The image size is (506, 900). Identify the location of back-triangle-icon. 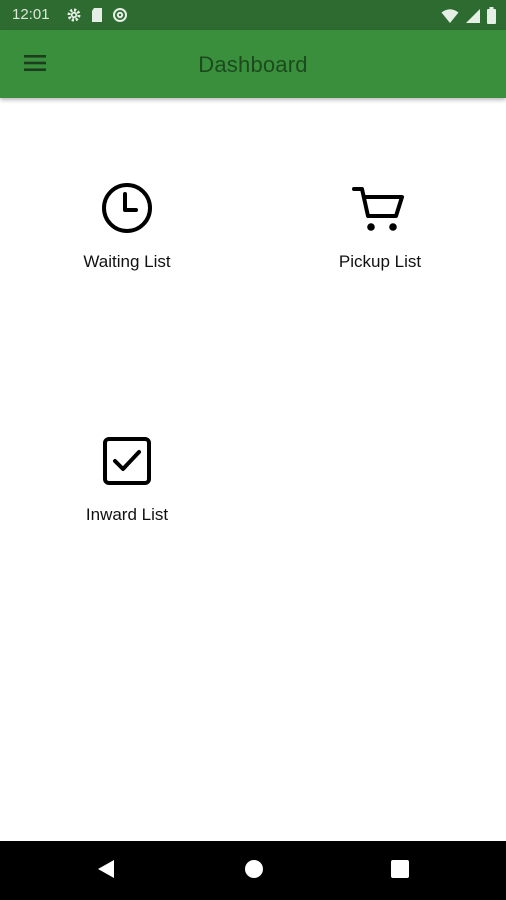
(106, 871).